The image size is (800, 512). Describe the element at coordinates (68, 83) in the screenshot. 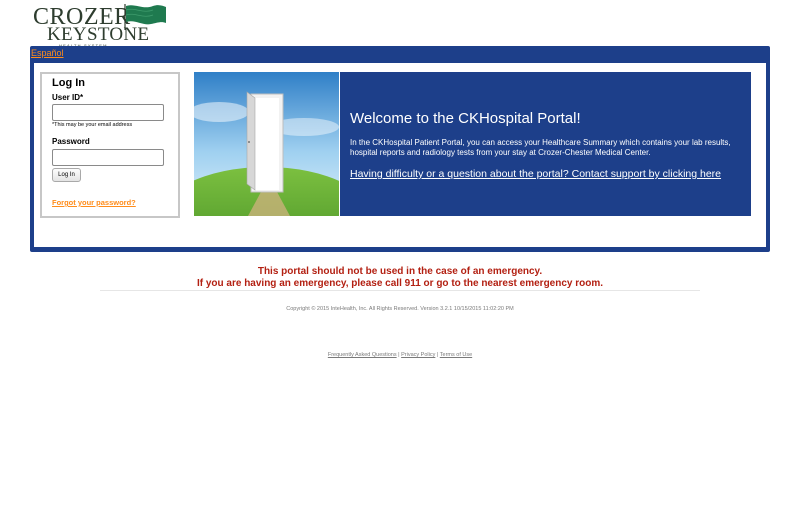

I see `login-title: Log In` at that location.